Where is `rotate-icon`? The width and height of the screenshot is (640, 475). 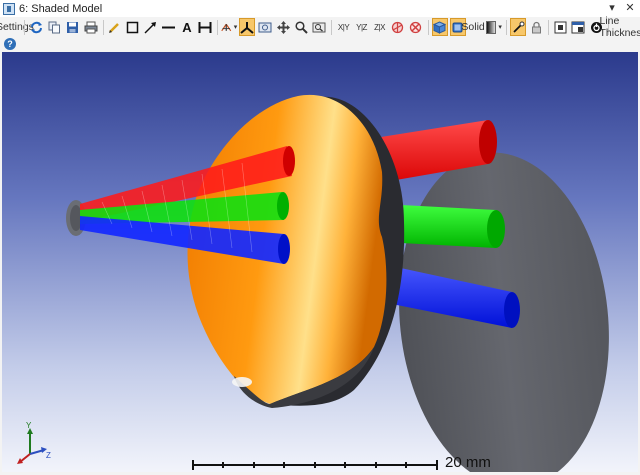 rotate-icon is located at coordinates (397, 27).